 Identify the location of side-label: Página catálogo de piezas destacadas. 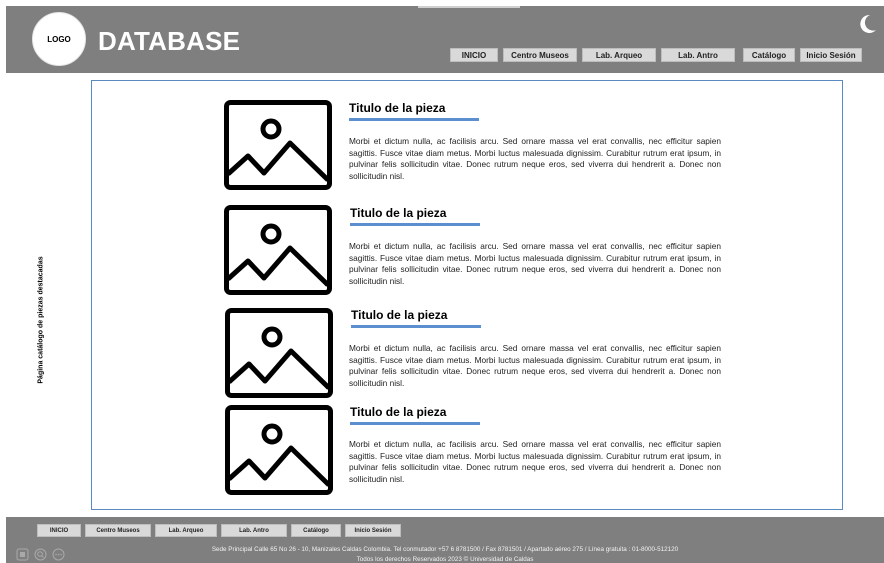
(41, 320).